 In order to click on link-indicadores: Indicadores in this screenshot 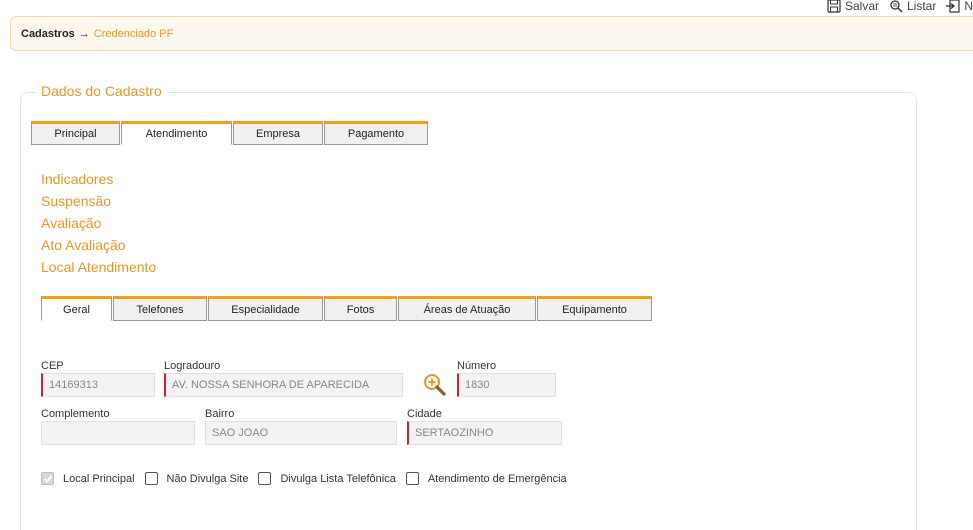, I will do `click(98, 181)`.